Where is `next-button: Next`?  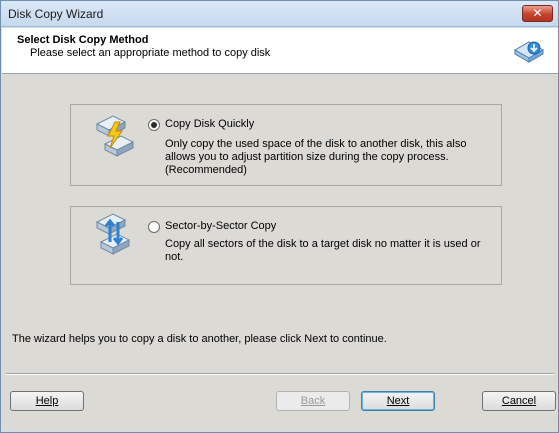 next-button: Next is located at coordinates (398, 401).